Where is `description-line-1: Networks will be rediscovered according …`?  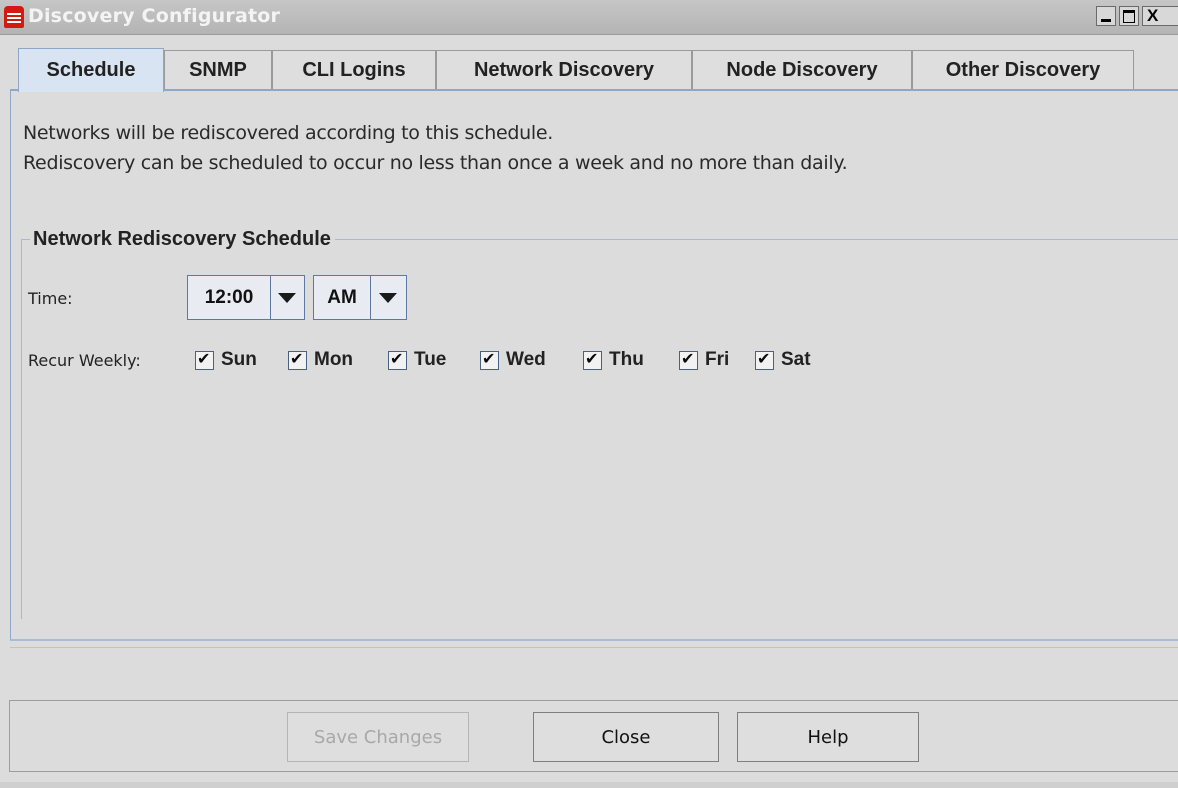 description-line-1: Networks will be rediscovered according … is located at coordinates (288, 133).